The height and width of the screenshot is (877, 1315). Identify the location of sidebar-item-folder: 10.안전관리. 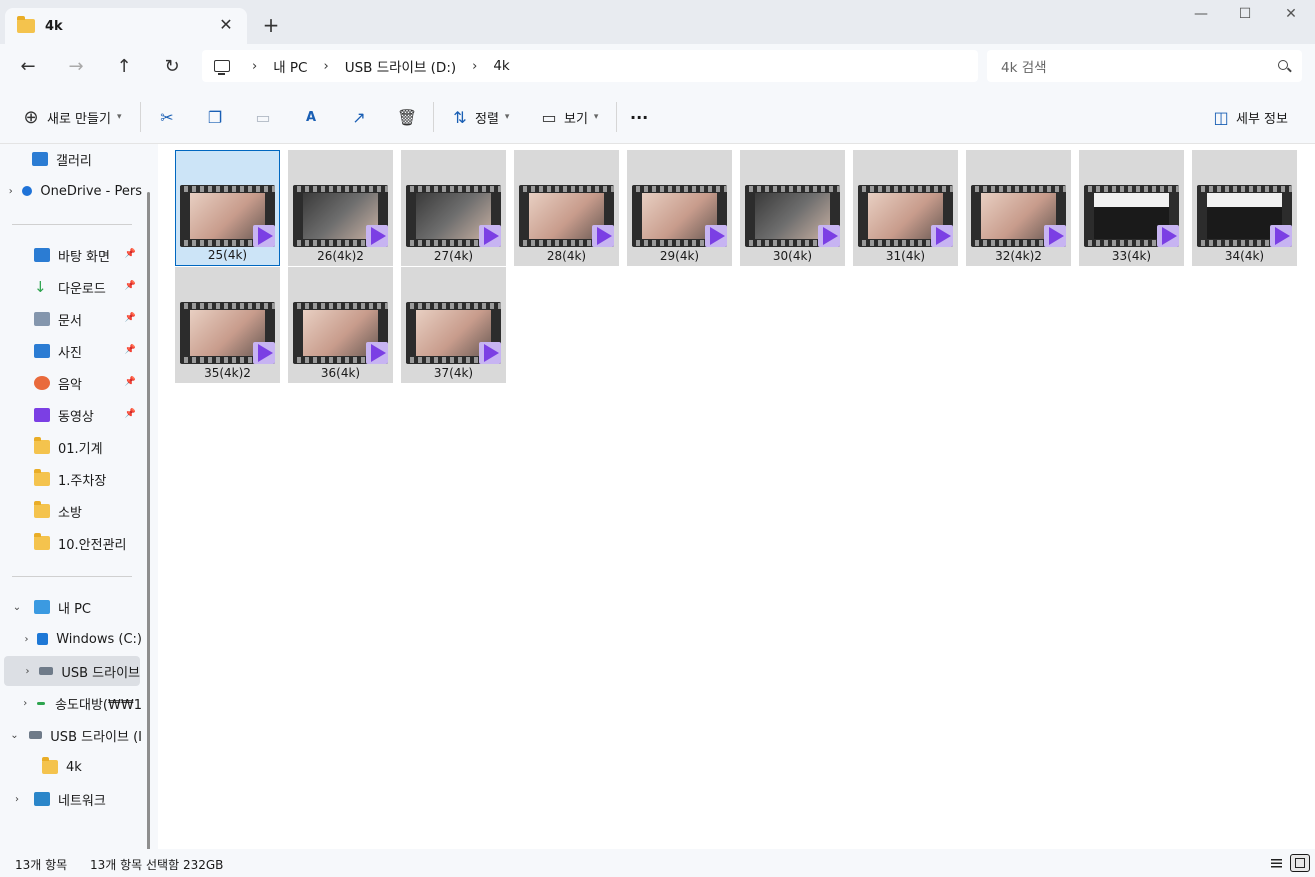
(71, 543).